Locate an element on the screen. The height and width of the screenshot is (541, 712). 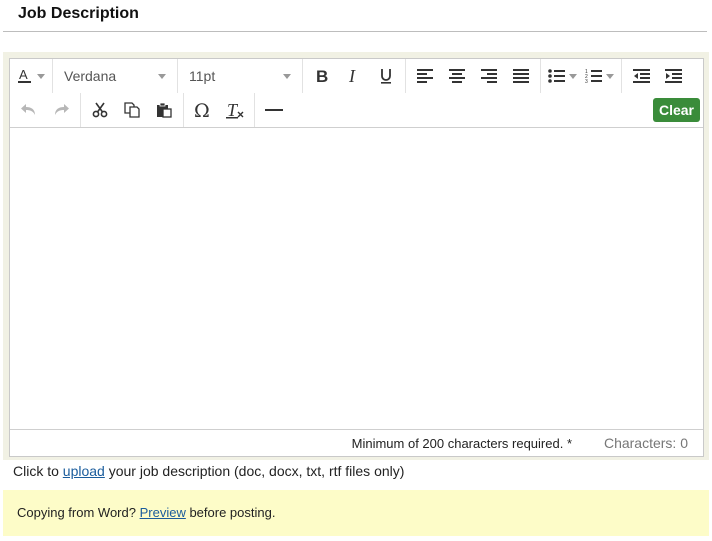
font-family-value: Verdana is located at coordinates (90, 76).